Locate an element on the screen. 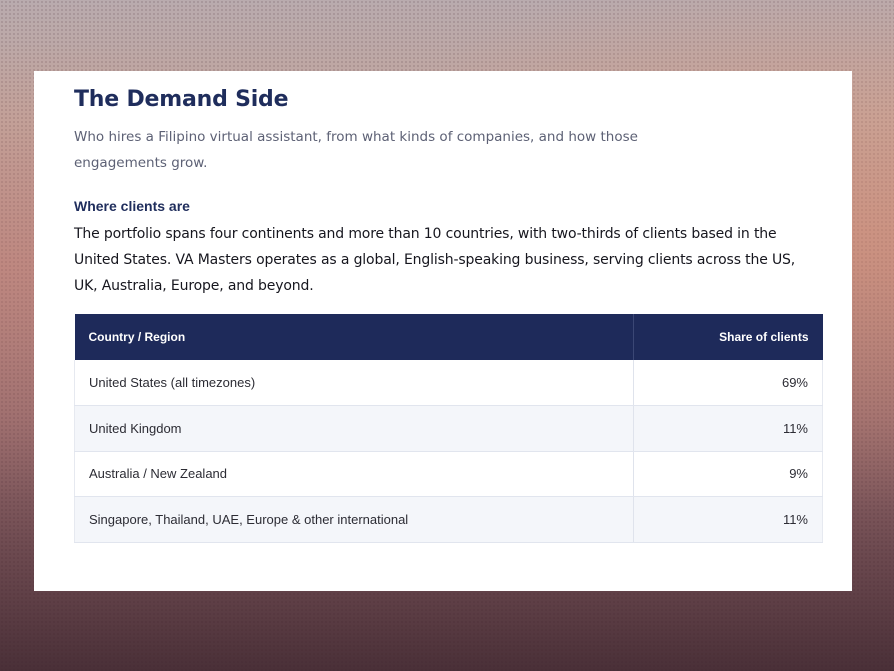 This screenshot has width=894, height=671. share-cell: 69% is located at coordinates (728, 383).